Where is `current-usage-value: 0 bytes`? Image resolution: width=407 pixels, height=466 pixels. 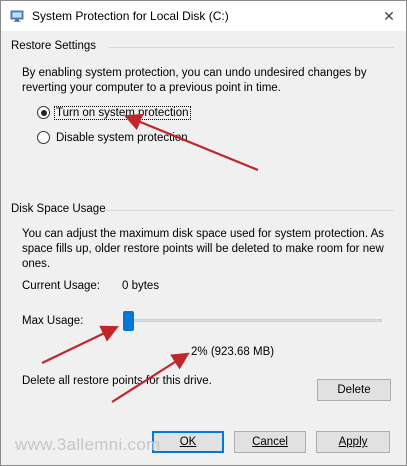
current-usage-value: 0 bytes is located at coordinates (141, 286).